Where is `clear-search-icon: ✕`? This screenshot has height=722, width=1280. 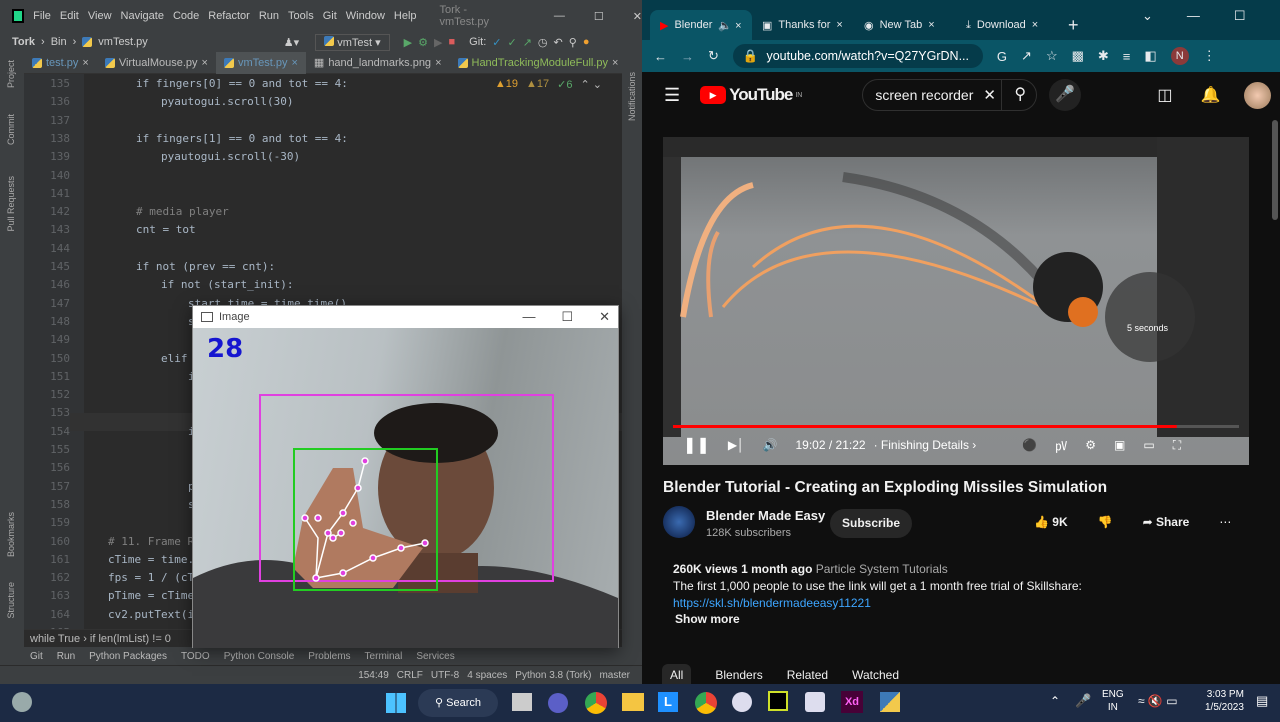
clear-search-icon: ✕ is located at coordinates (992, 95).